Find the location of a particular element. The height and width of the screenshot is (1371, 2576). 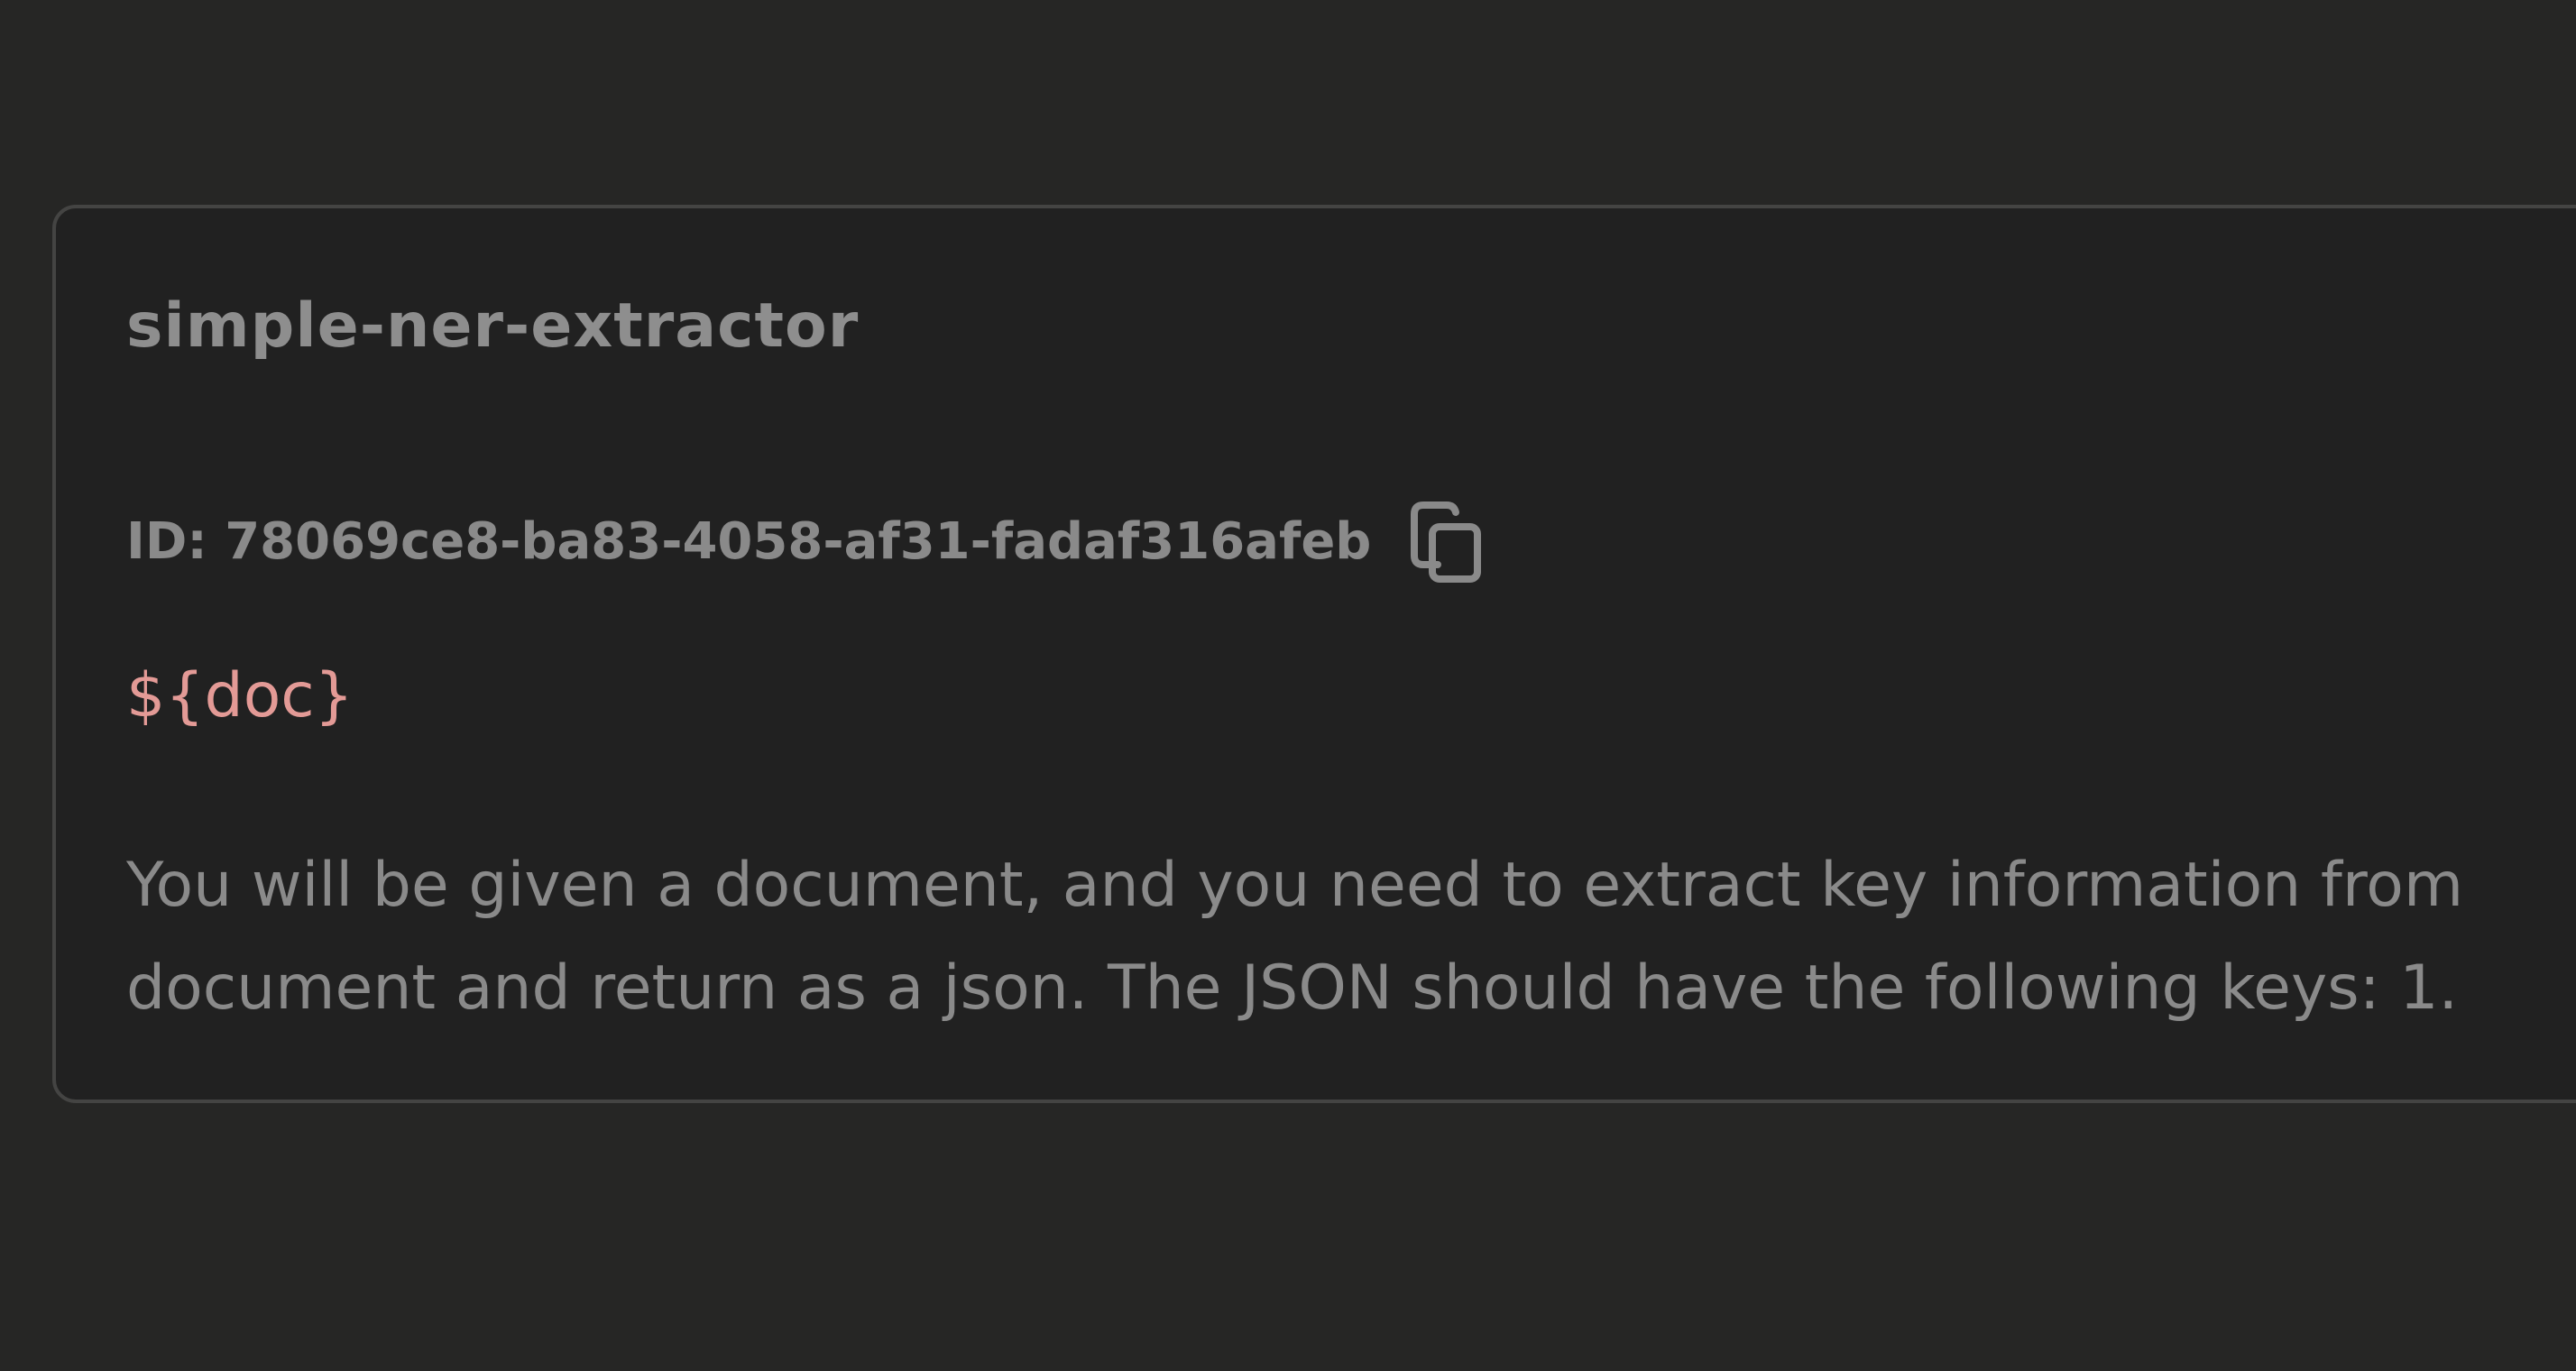

prompt-id-row: ID: 78069ce8-ba83-4058-af31-fadaf316afeb is located at coordinates (805, 542).